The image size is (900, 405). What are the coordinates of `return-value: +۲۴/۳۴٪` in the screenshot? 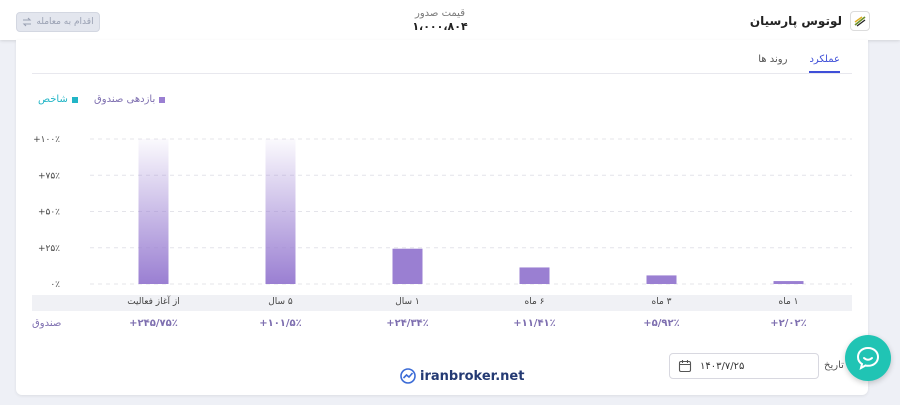 It's located at (407, 323).